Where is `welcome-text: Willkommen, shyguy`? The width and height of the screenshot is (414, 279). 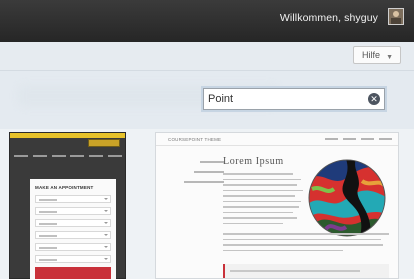
welcome-text: Willkommen, shyguy is located at coordinates (329, 18).